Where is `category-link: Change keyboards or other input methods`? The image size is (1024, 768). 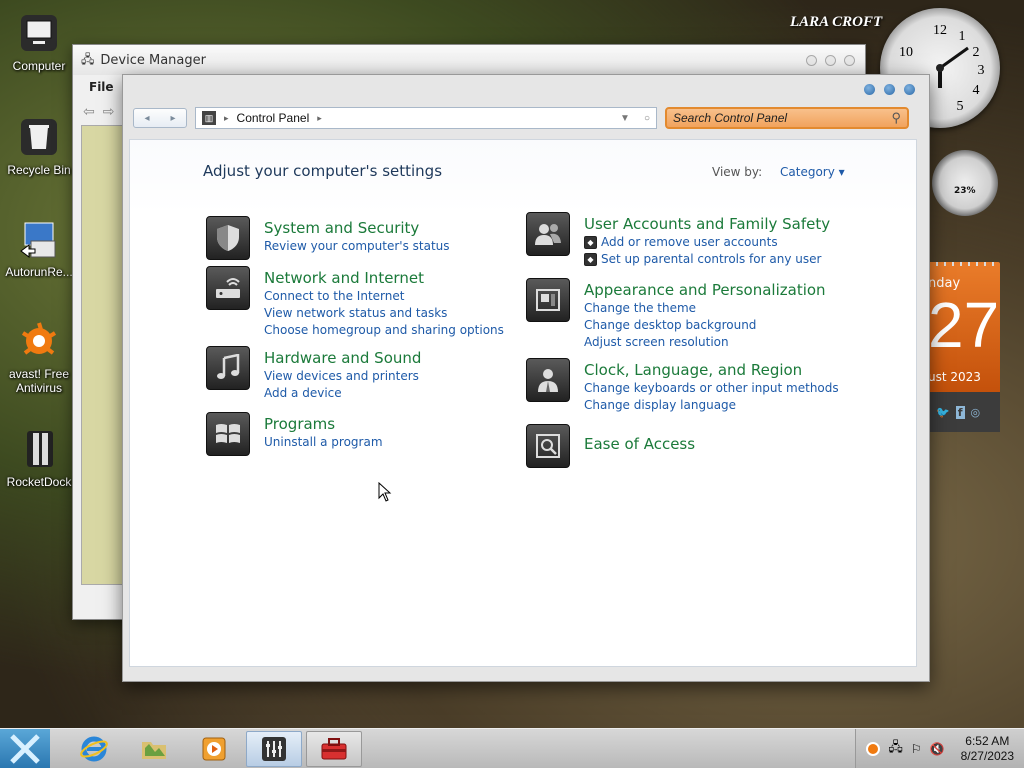 category-link: Change keyboards or other input methods is located at coordinates (711, 388).